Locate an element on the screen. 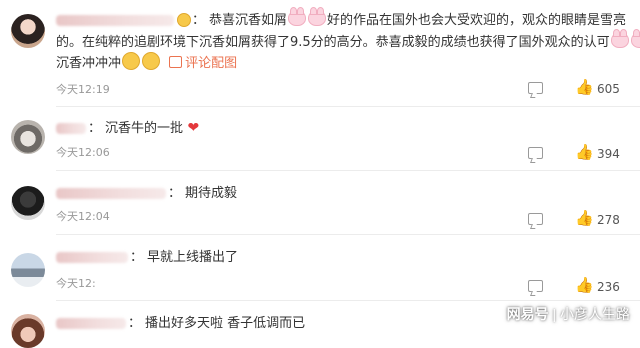  watermark: 网易号 | 小彦人生路 is located at coordinates (568, 314).